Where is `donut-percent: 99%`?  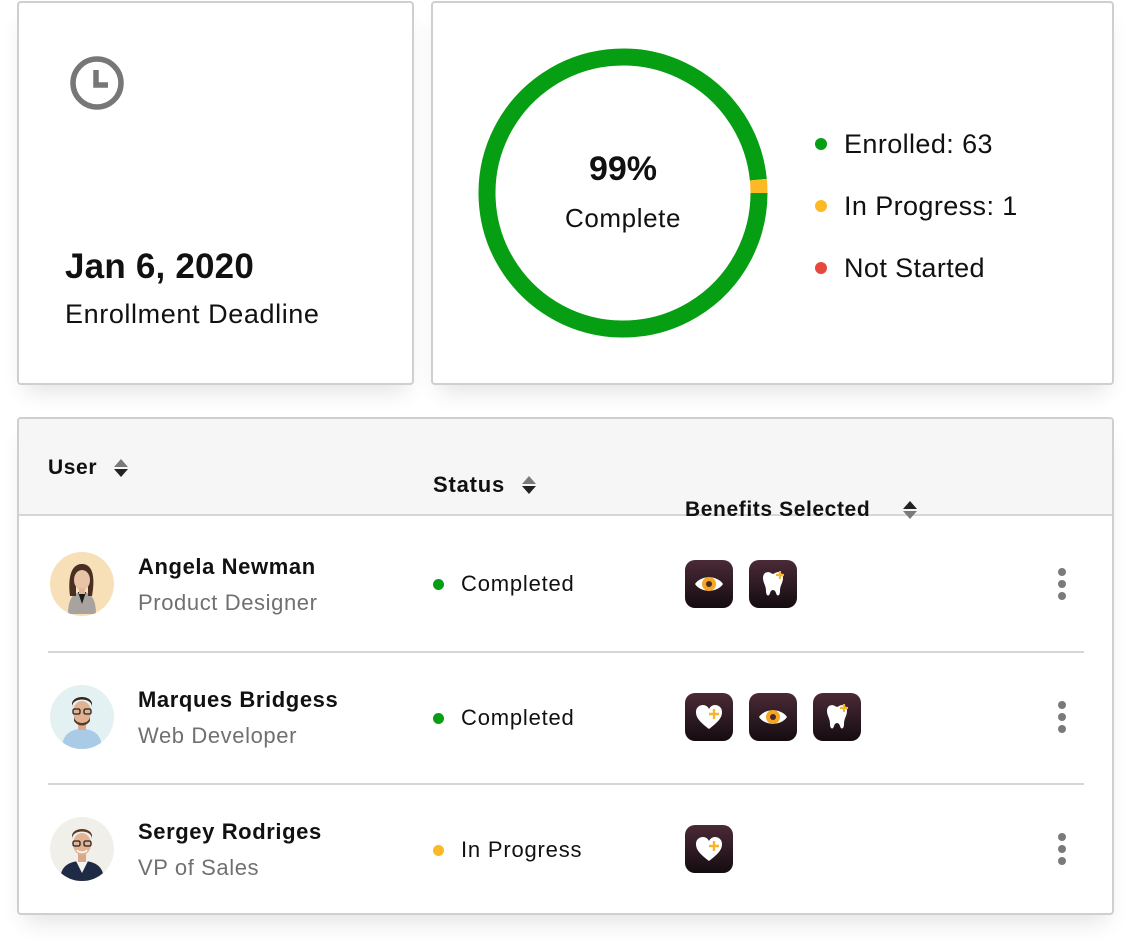 donut-percent: 99% is located at coordinates (623, 169).